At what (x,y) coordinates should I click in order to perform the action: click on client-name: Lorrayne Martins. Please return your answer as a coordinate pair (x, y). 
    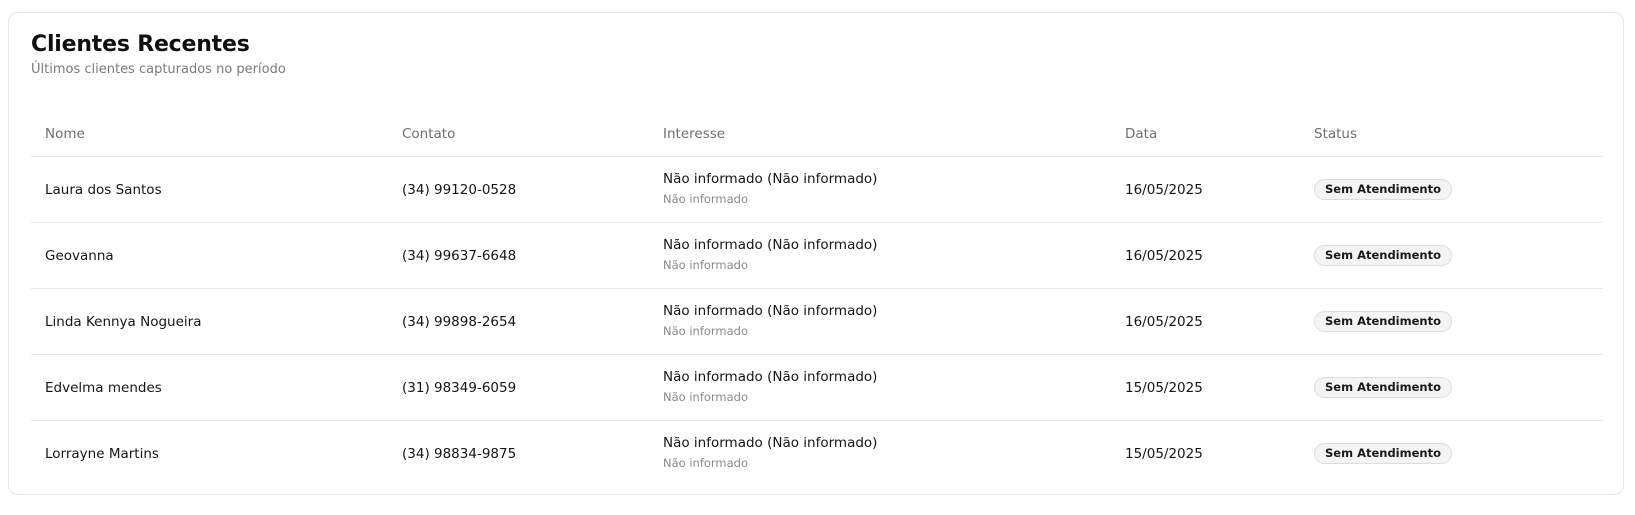
    Looking at the image, I should click on (102, 454).